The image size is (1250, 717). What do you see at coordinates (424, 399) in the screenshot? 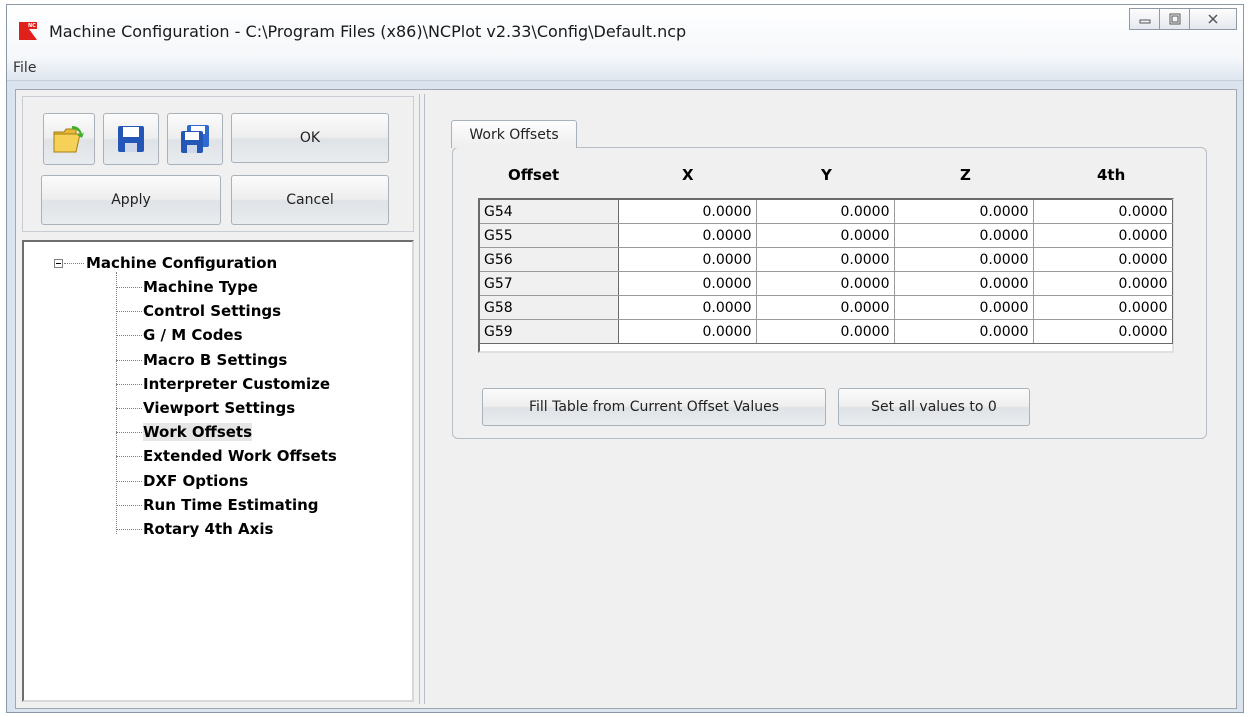
I see `splitter-edge` at bounding box center [424, 399].